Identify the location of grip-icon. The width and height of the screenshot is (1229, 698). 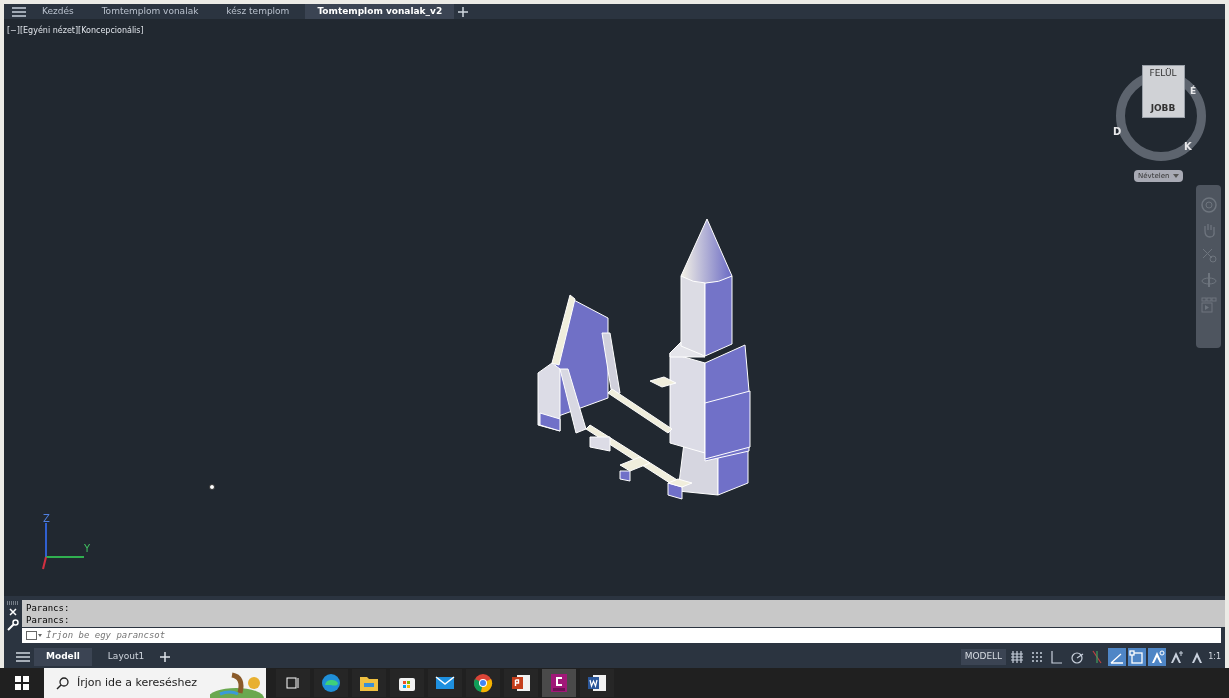
(13, 603).